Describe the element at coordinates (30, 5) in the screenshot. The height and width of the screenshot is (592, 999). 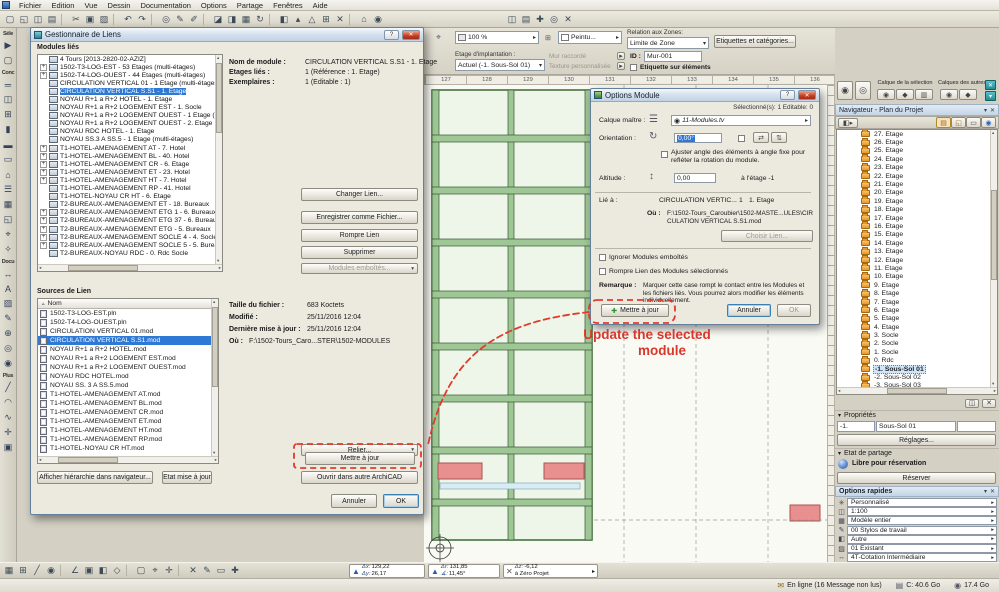
I see `menu-item: Fichier` at that location.